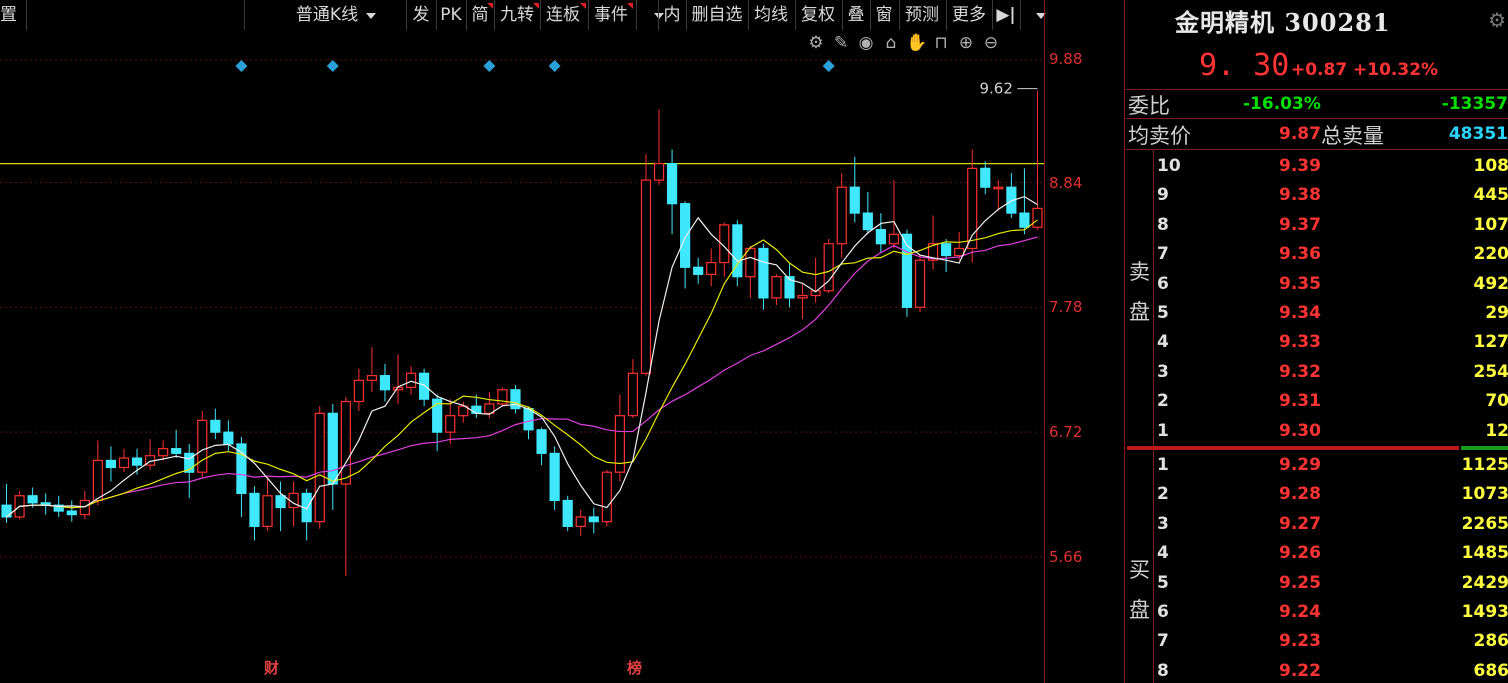  I want to click on toolbar-inner-button: 内, so click(672, 15).